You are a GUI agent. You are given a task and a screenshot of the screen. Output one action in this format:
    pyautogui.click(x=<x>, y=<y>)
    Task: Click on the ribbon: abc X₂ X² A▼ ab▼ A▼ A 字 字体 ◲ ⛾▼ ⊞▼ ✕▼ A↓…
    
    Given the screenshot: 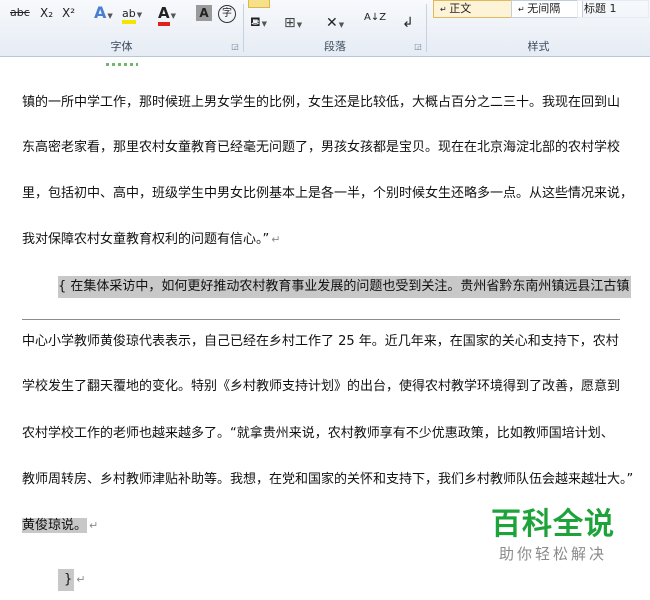 What is the action you would take?
    pyautogui.click(x=325, y=28)
    